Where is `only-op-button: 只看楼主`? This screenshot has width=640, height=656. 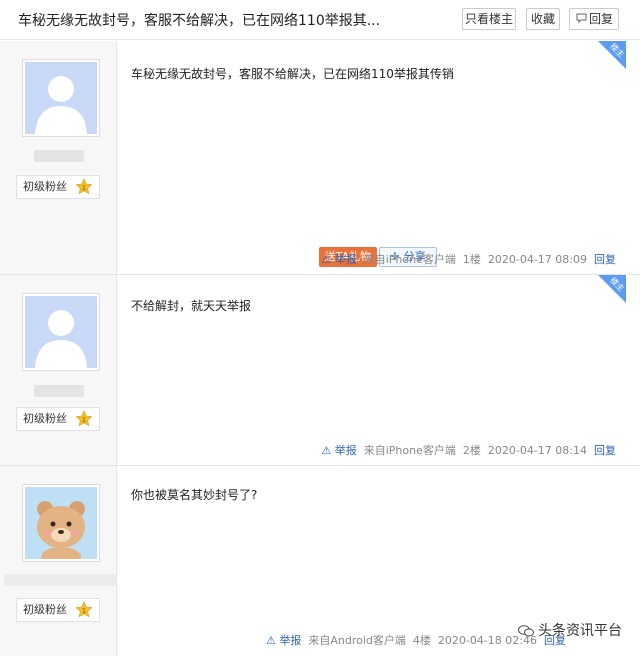
only-op-button: 只看楼主 is located at coordinates (489, 19).